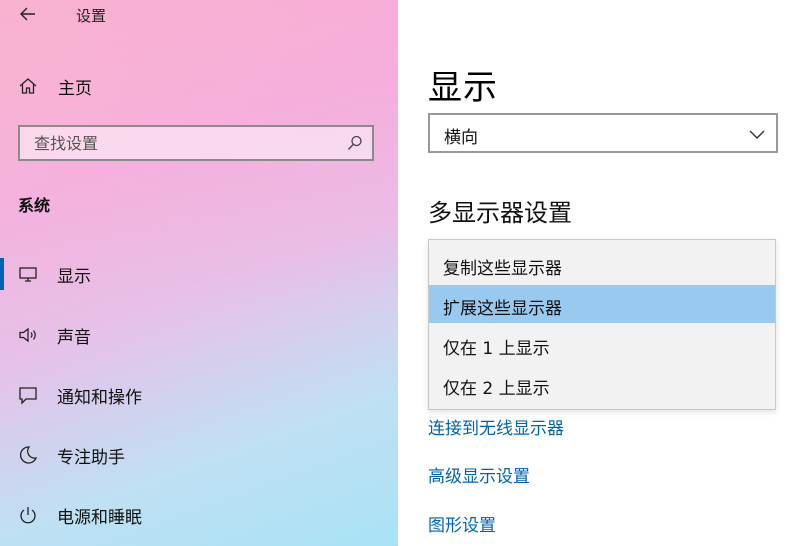 This screenshot has height=546, width=794. What do you see at coordinates (75, 88) in the screenshot?
I see `nav-home-label: 主页` at bounding box center [75, 88].